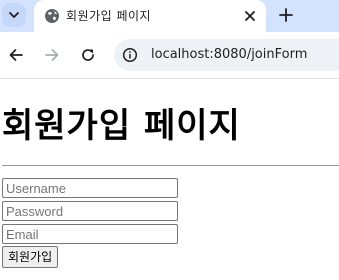 The image size is (339, 280). Describe the element at coordinates (52, 16) in the screenshot. I see `globe-icon` at that location.